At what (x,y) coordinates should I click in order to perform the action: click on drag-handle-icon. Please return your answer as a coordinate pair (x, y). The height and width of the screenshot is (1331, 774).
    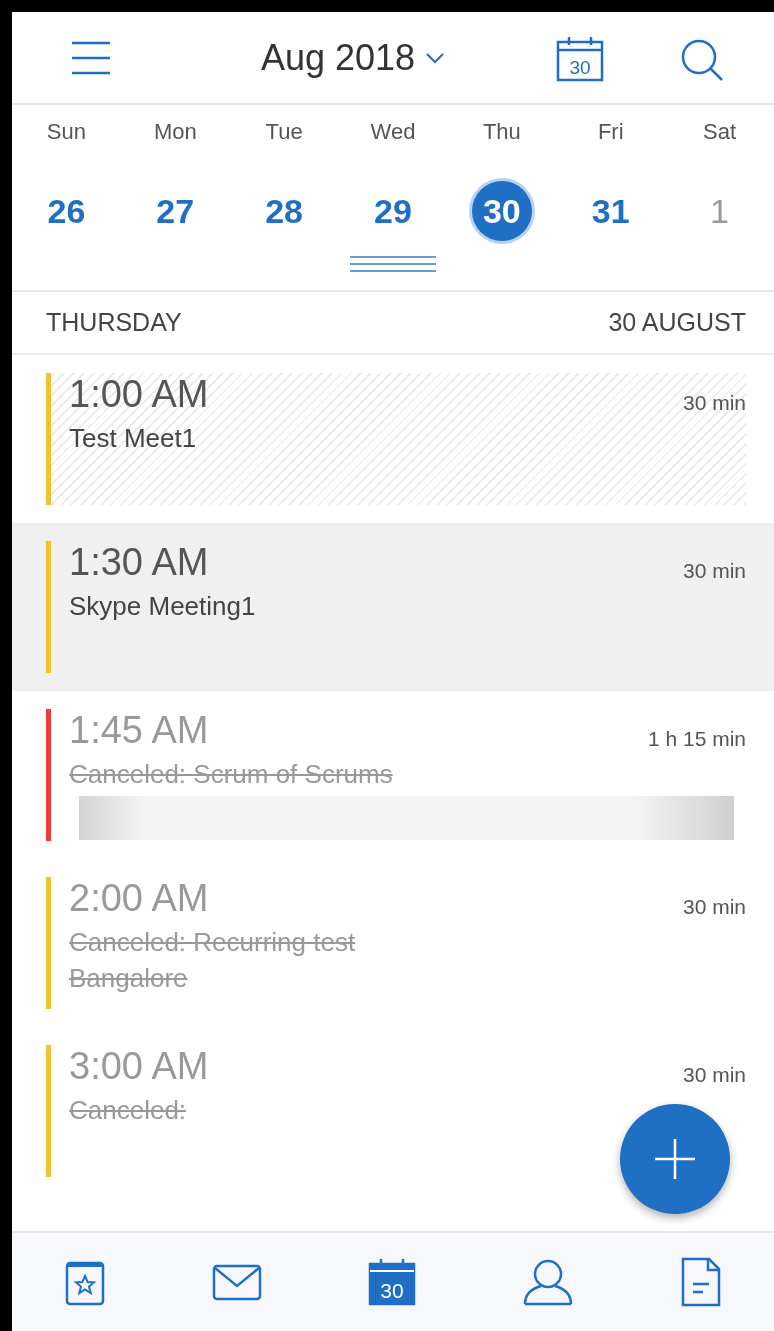
    Looking at the image, I should click on (393, 264).